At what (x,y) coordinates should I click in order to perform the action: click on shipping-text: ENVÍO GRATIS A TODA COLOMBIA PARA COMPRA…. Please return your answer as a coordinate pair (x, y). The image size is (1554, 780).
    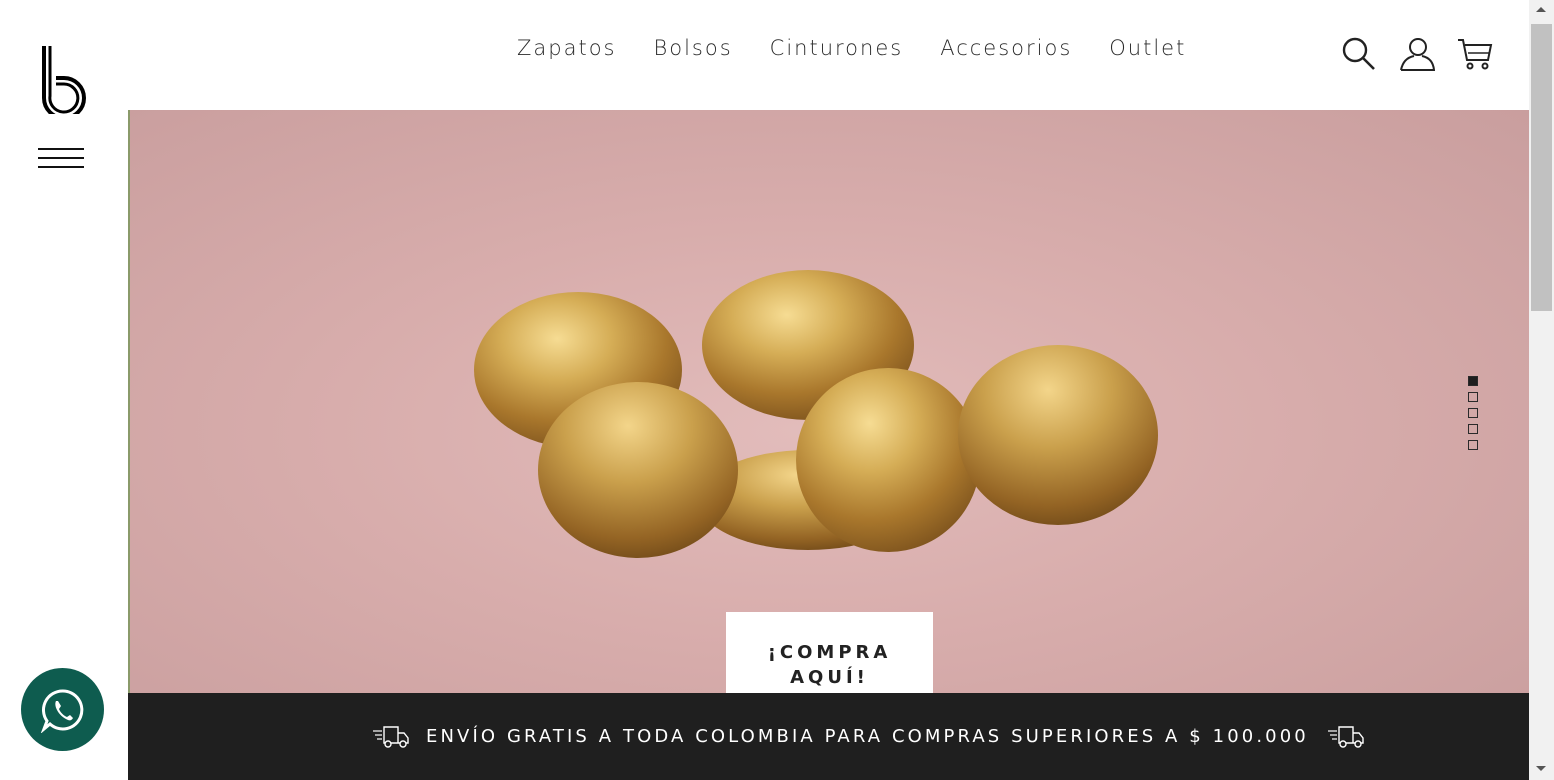
    Looking at the image, I should click on (867, 736).